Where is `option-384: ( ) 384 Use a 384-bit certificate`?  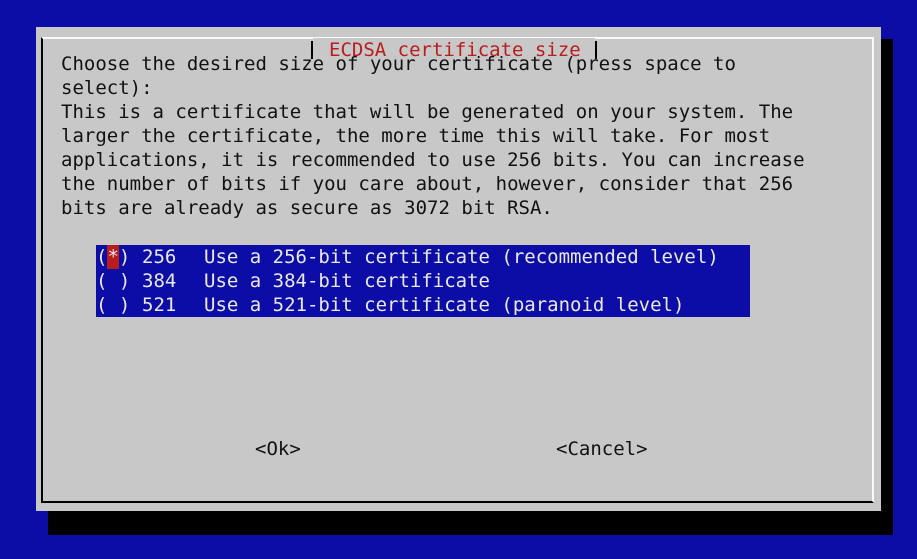 option-384: ( ) 384 Use a 384-bit certificate is located at coordinates (423, 281).